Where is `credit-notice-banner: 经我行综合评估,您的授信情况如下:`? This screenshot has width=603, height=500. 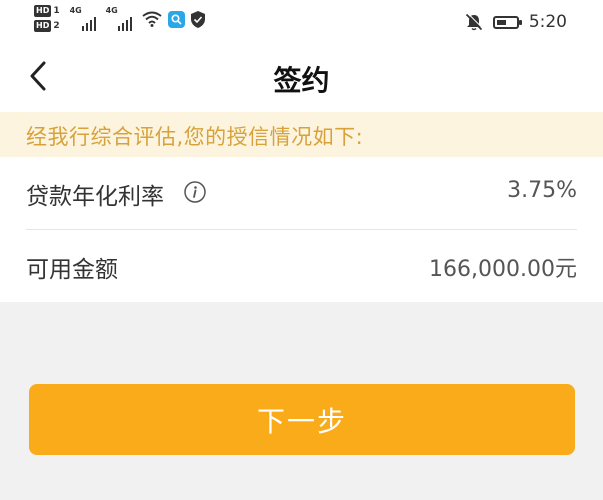
credit-notice-banner: 经我行综合评估,您的授信情况如下: is located at coordinates (301, 134).